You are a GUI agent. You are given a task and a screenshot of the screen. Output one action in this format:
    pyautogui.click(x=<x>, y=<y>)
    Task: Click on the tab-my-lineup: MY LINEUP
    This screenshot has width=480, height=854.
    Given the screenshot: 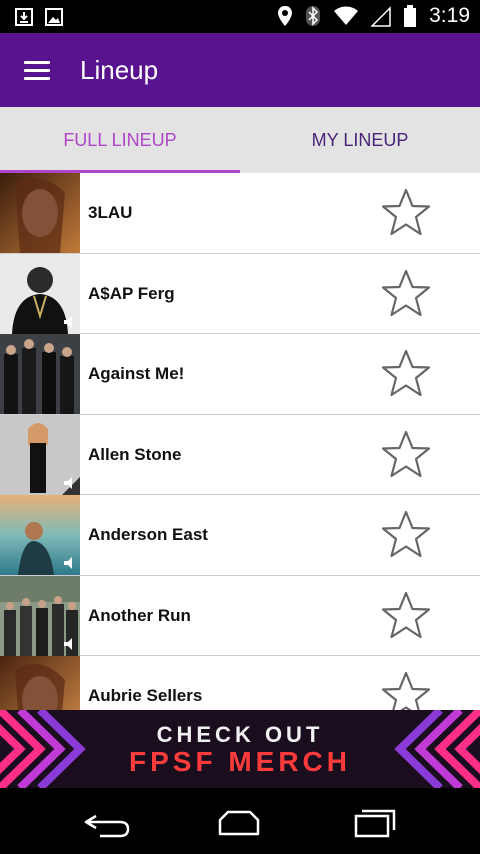 What is the action you would take?
    pyautogui.click(x=360, y=140)
    